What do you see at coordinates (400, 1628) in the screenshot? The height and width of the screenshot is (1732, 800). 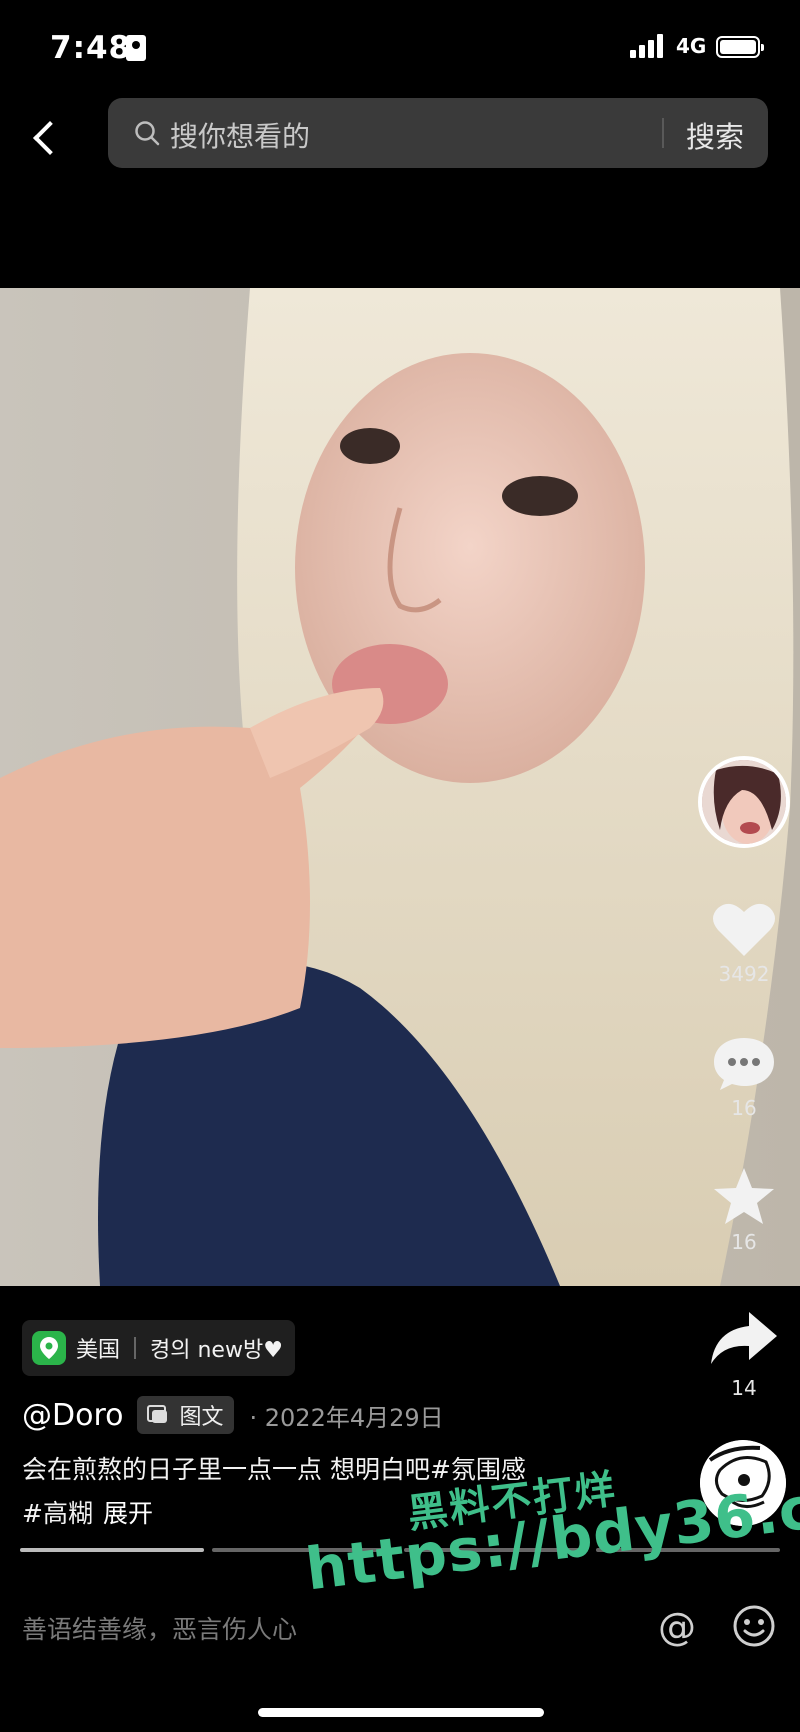 I see `comment-bar: 善语结善缘，恶言伤人心 @` at bounding box center [400, 1628].